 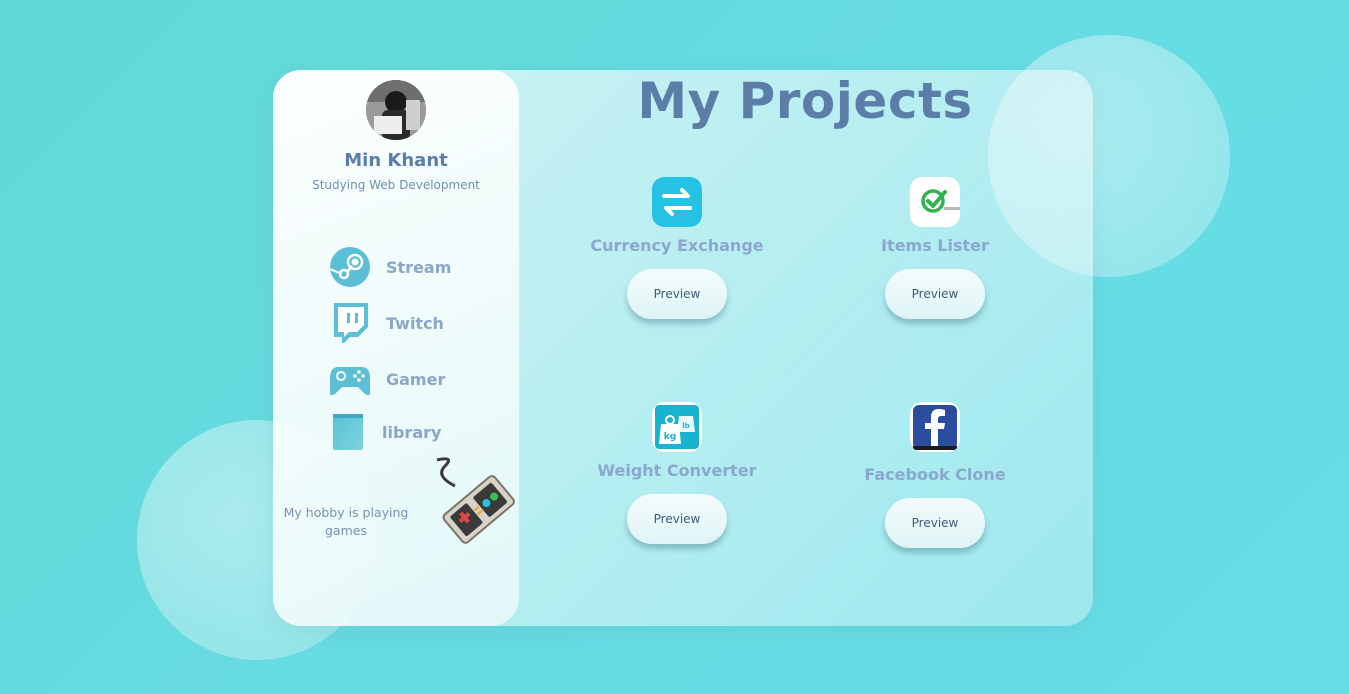 I want to click on nav-label-gamer: Gamer, so click(x=416, y=379).